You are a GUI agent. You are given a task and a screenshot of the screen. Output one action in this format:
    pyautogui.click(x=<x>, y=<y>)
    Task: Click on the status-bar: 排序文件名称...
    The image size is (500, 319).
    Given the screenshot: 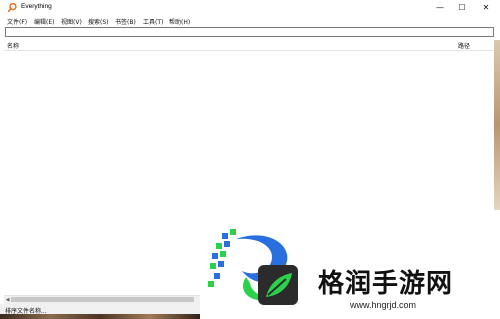 What is the action you would take?
    pyautogui.click(x=100, y=309)
    